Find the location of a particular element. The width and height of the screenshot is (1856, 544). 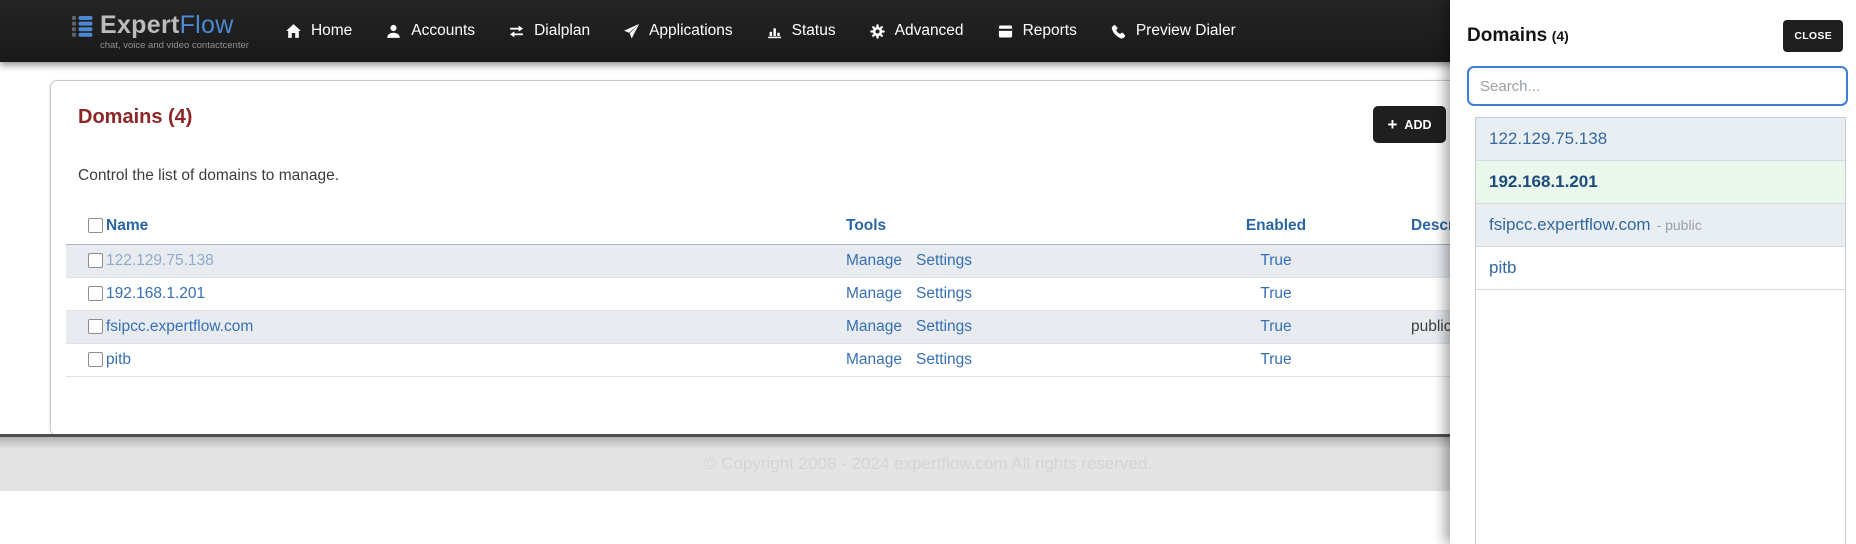

bar-chart-icon is located at coordinates (774, 31).